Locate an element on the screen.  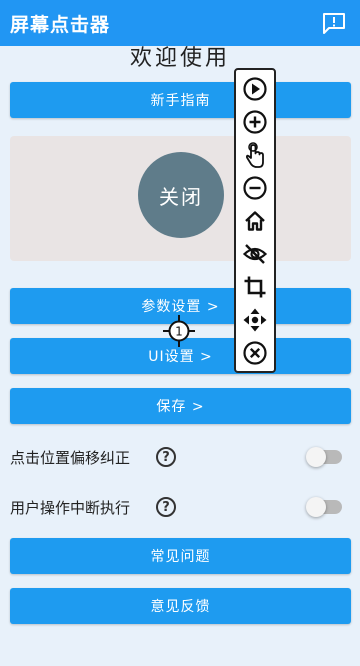
feedback-icon is located at coordinates (334, 23).